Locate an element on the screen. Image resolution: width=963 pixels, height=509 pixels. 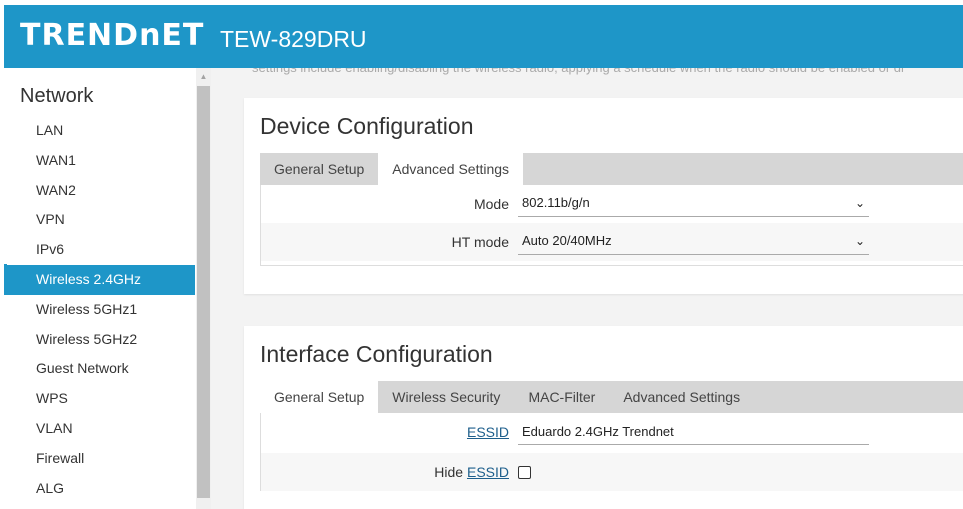
sidebar-item-wireless-5ghz1: Wireless 5GHz1 is located at coordinates (99, 310).